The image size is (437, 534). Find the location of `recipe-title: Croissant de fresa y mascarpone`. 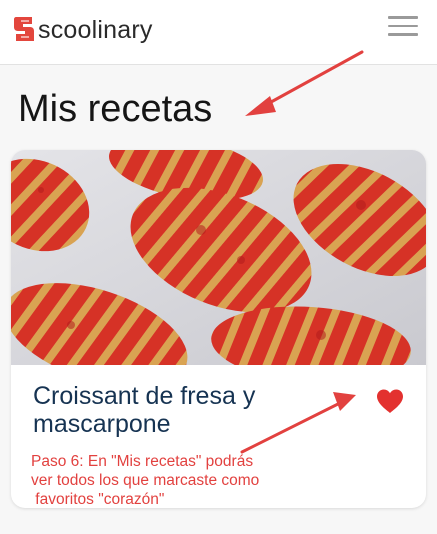

recipe-title: Croissant de fresa y mascarpone is located at coordinates (198, 410).